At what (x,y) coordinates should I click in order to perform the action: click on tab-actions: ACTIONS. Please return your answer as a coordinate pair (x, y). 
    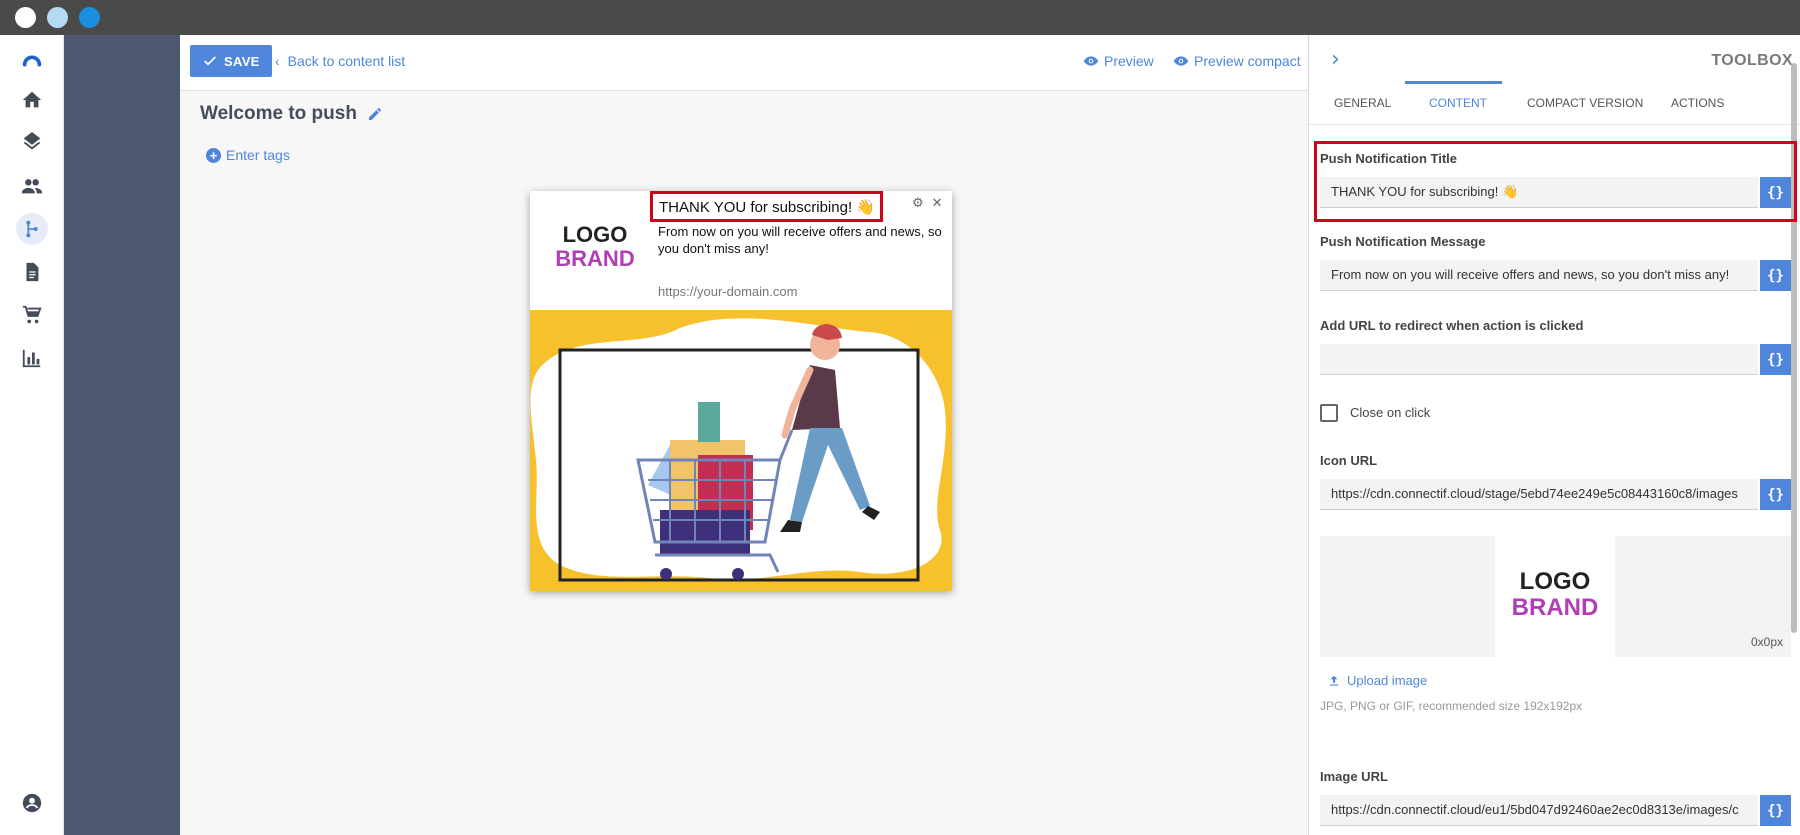
    Looking at the image, I should click on (1697, 103).